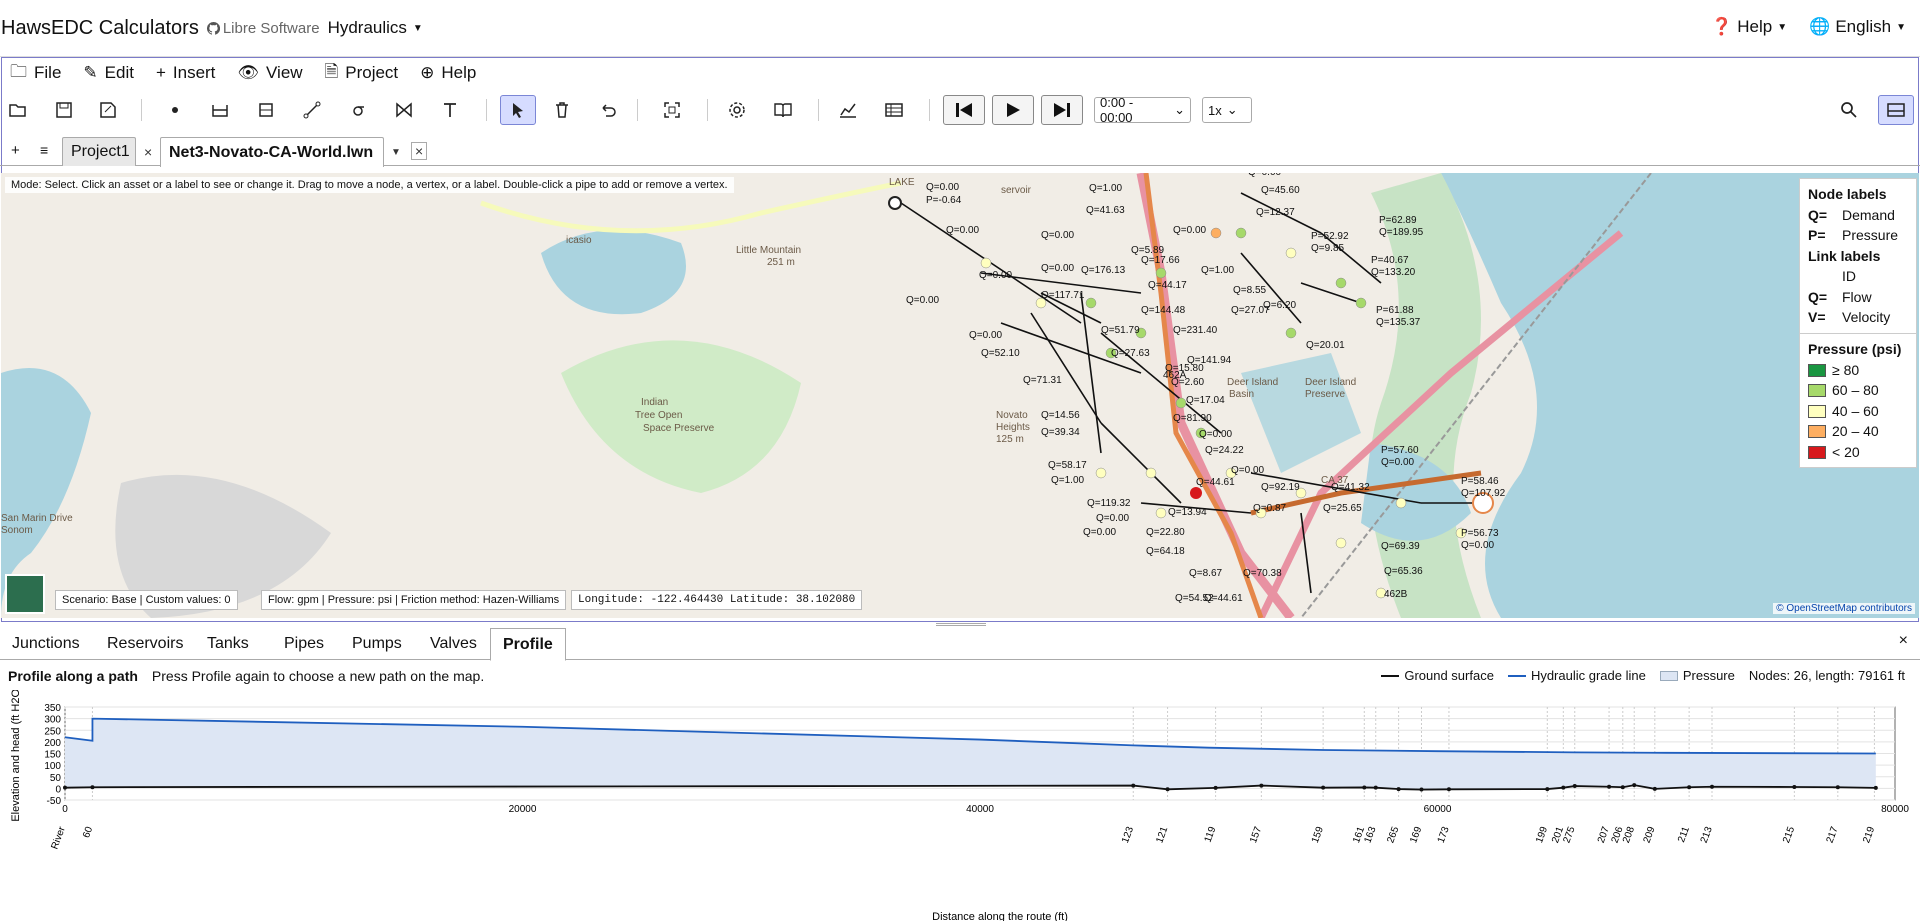 The width and height of the screenshot is (1920, 921). I want to click on flow-label: P=40.67, so click(1390, 260).